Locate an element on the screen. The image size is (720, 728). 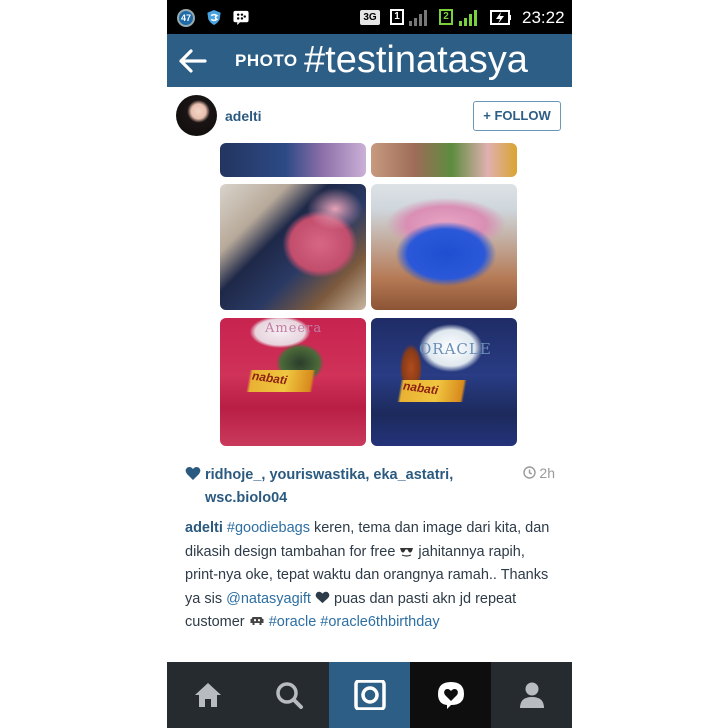
sim2-icon: 2 is located at coordinates (446, 17).